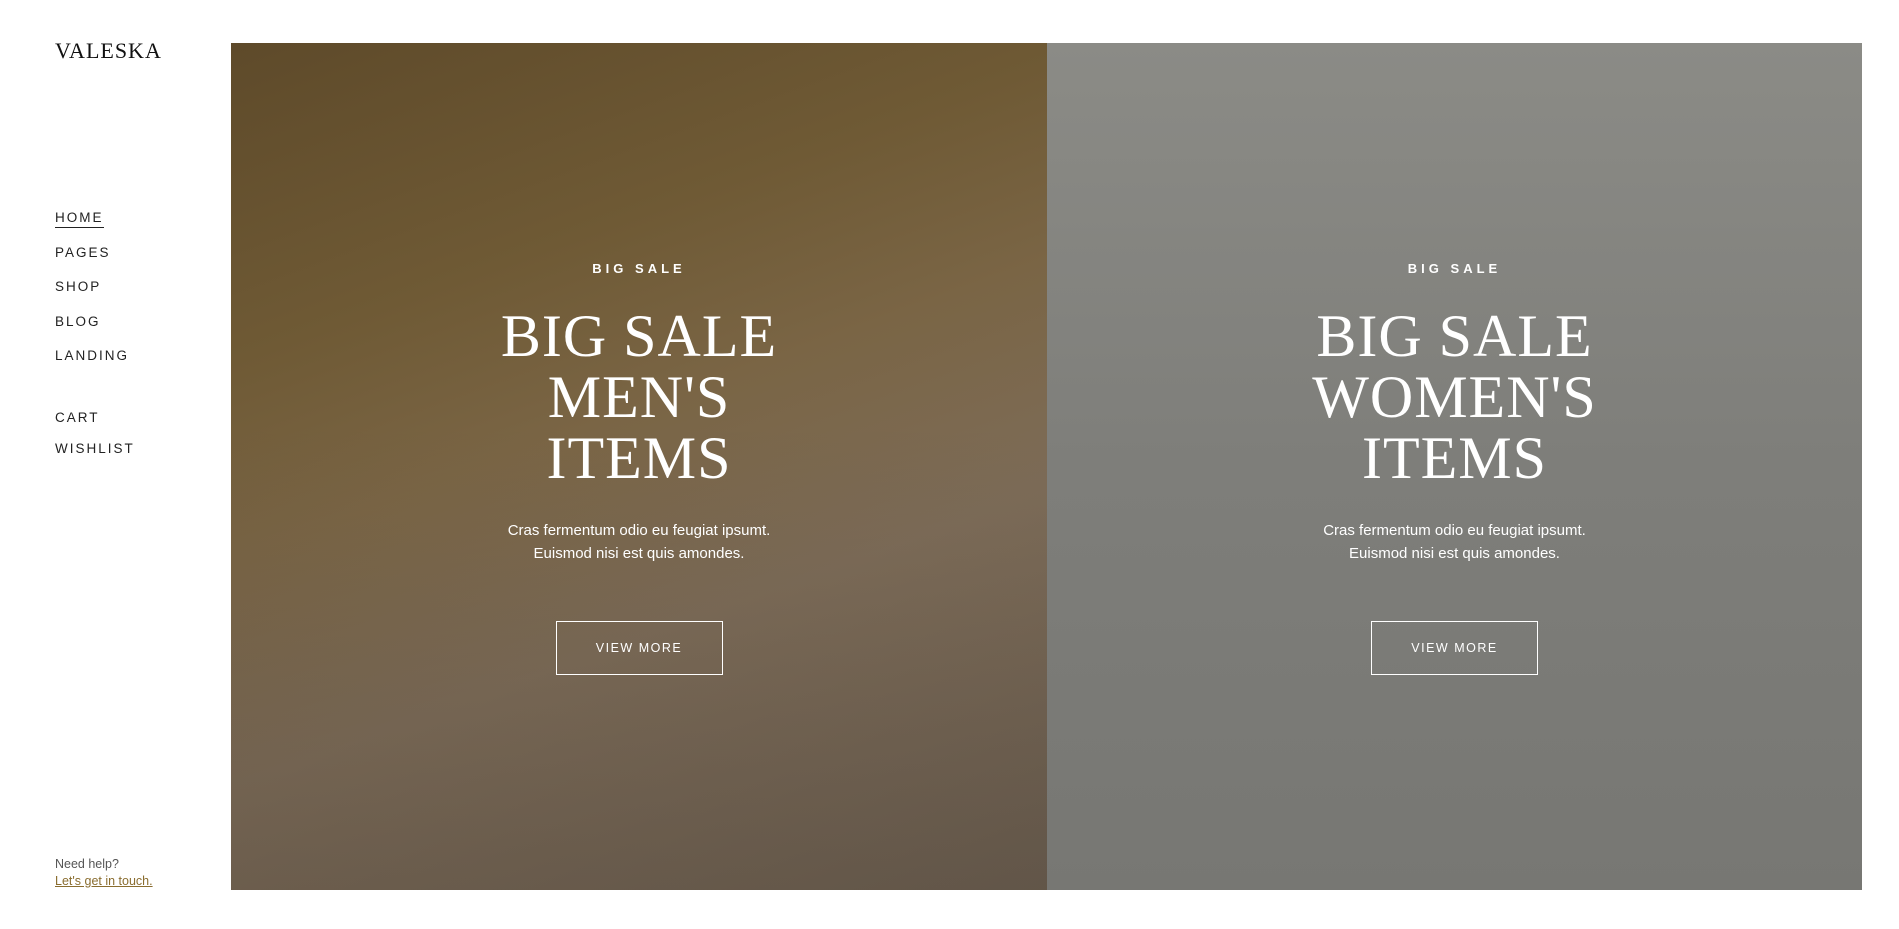  I want to click on brand-logo: VALESKA, so click(108, 51).